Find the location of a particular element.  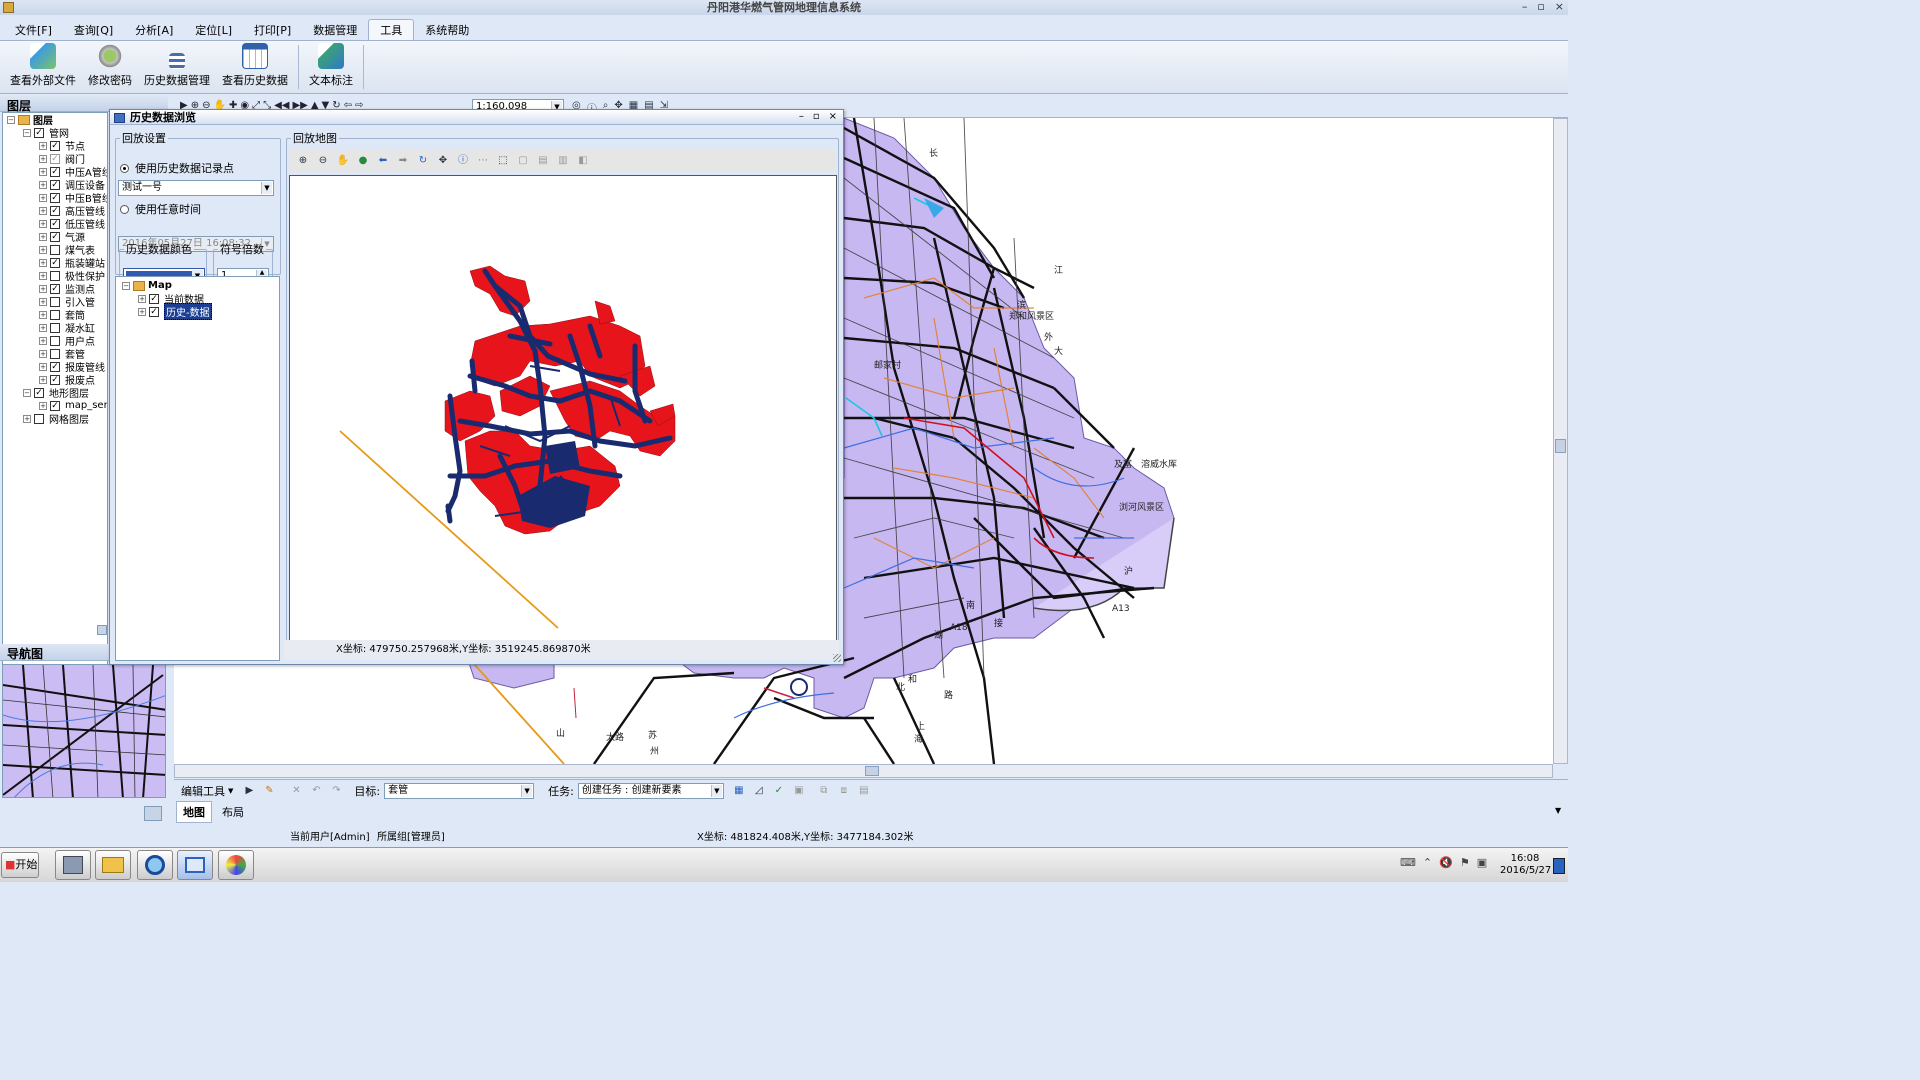

split-icon: ⧉ is located at coordinates (824, 791).